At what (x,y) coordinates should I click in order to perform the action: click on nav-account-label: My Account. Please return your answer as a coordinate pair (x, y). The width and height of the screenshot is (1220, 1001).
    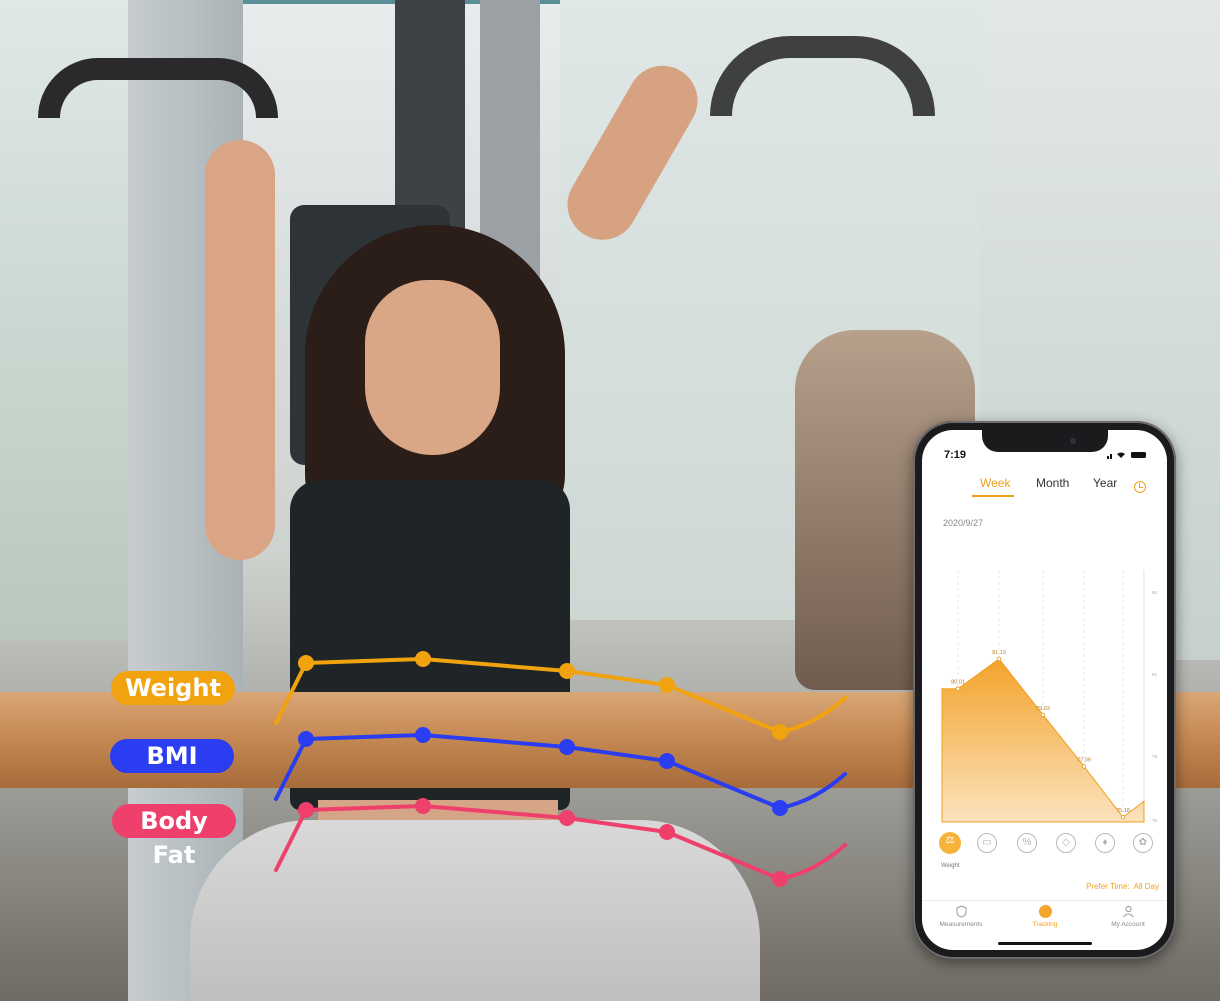
    Looking at the image, I should click on (1128, 924).